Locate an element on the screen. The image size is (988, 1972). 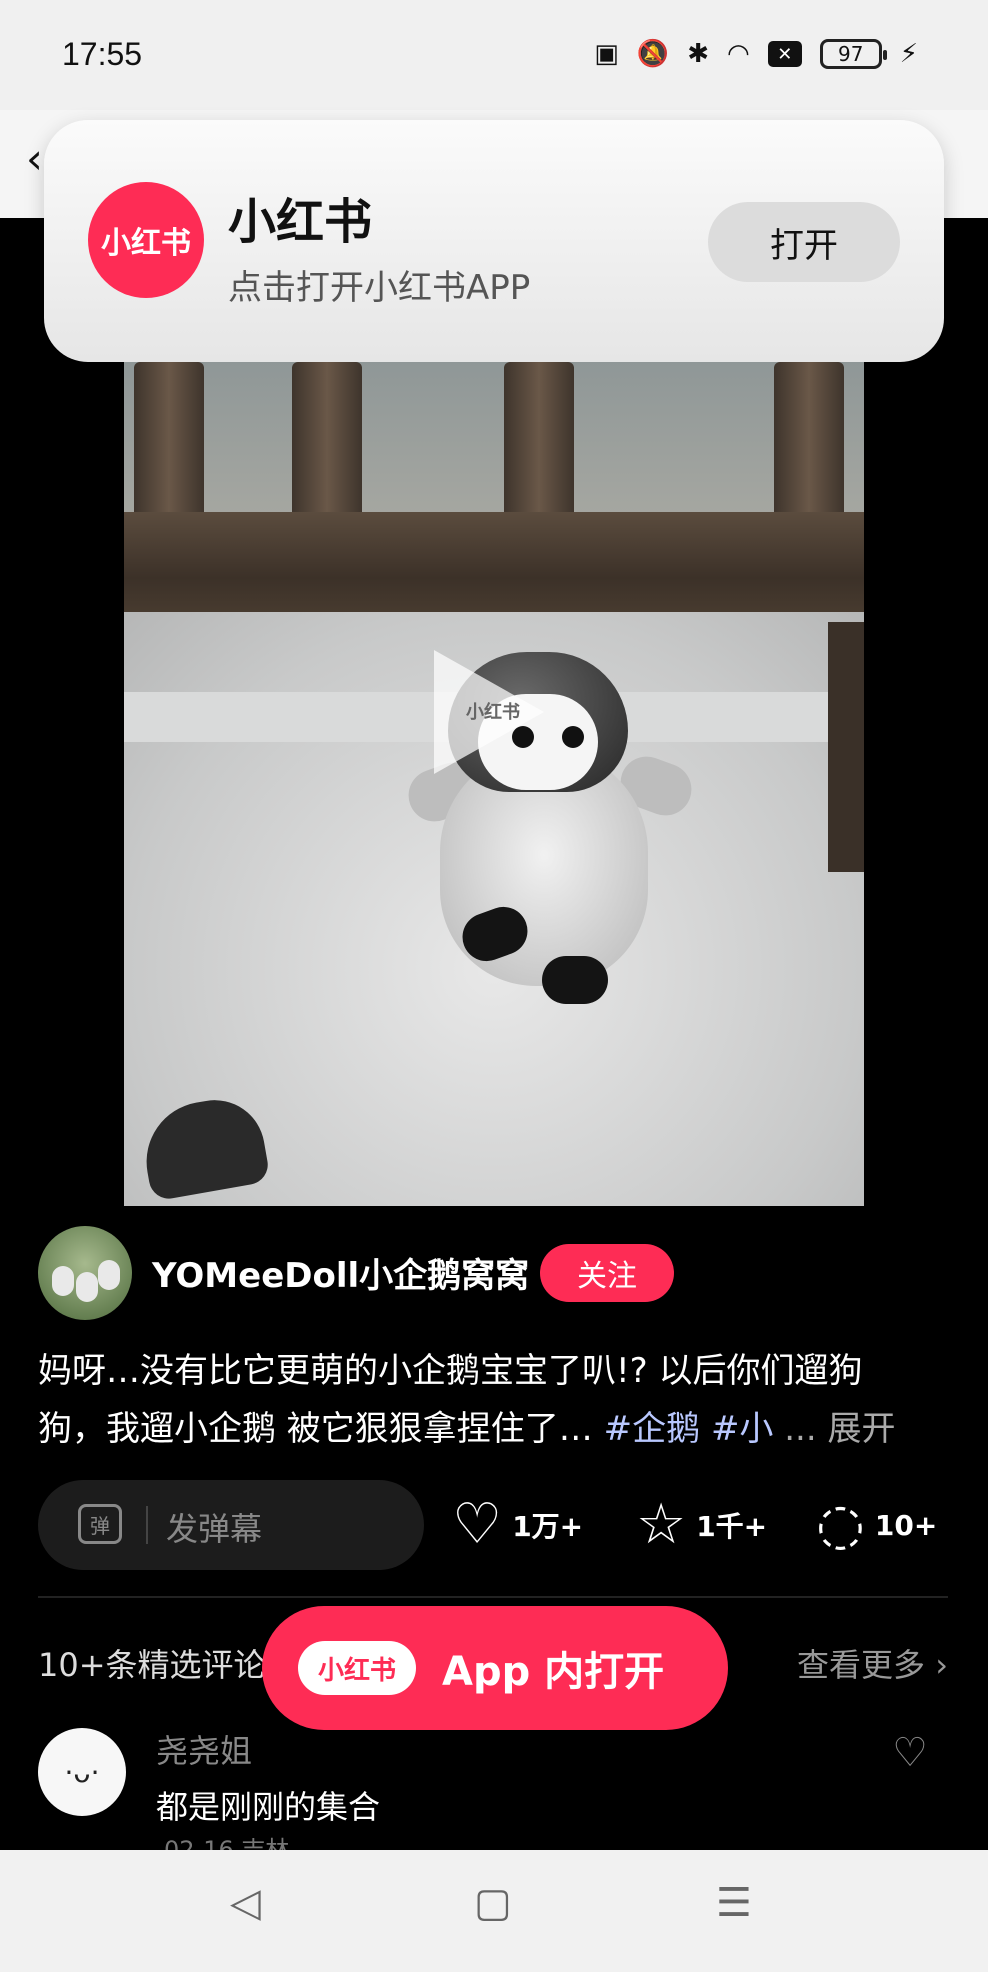
comment-bubble-icon: ◌ is located at coordinates (840, 1524).